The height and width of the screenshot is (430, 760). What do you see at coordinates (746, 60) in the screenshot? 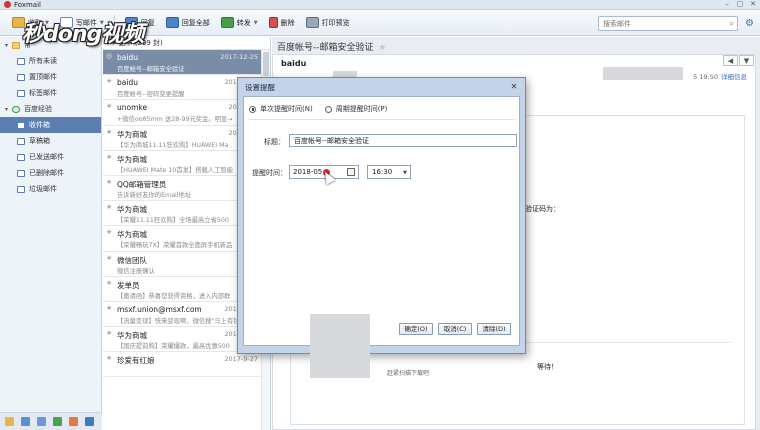
I see `next-message-button: ▼` at bounding box center [746, 60].